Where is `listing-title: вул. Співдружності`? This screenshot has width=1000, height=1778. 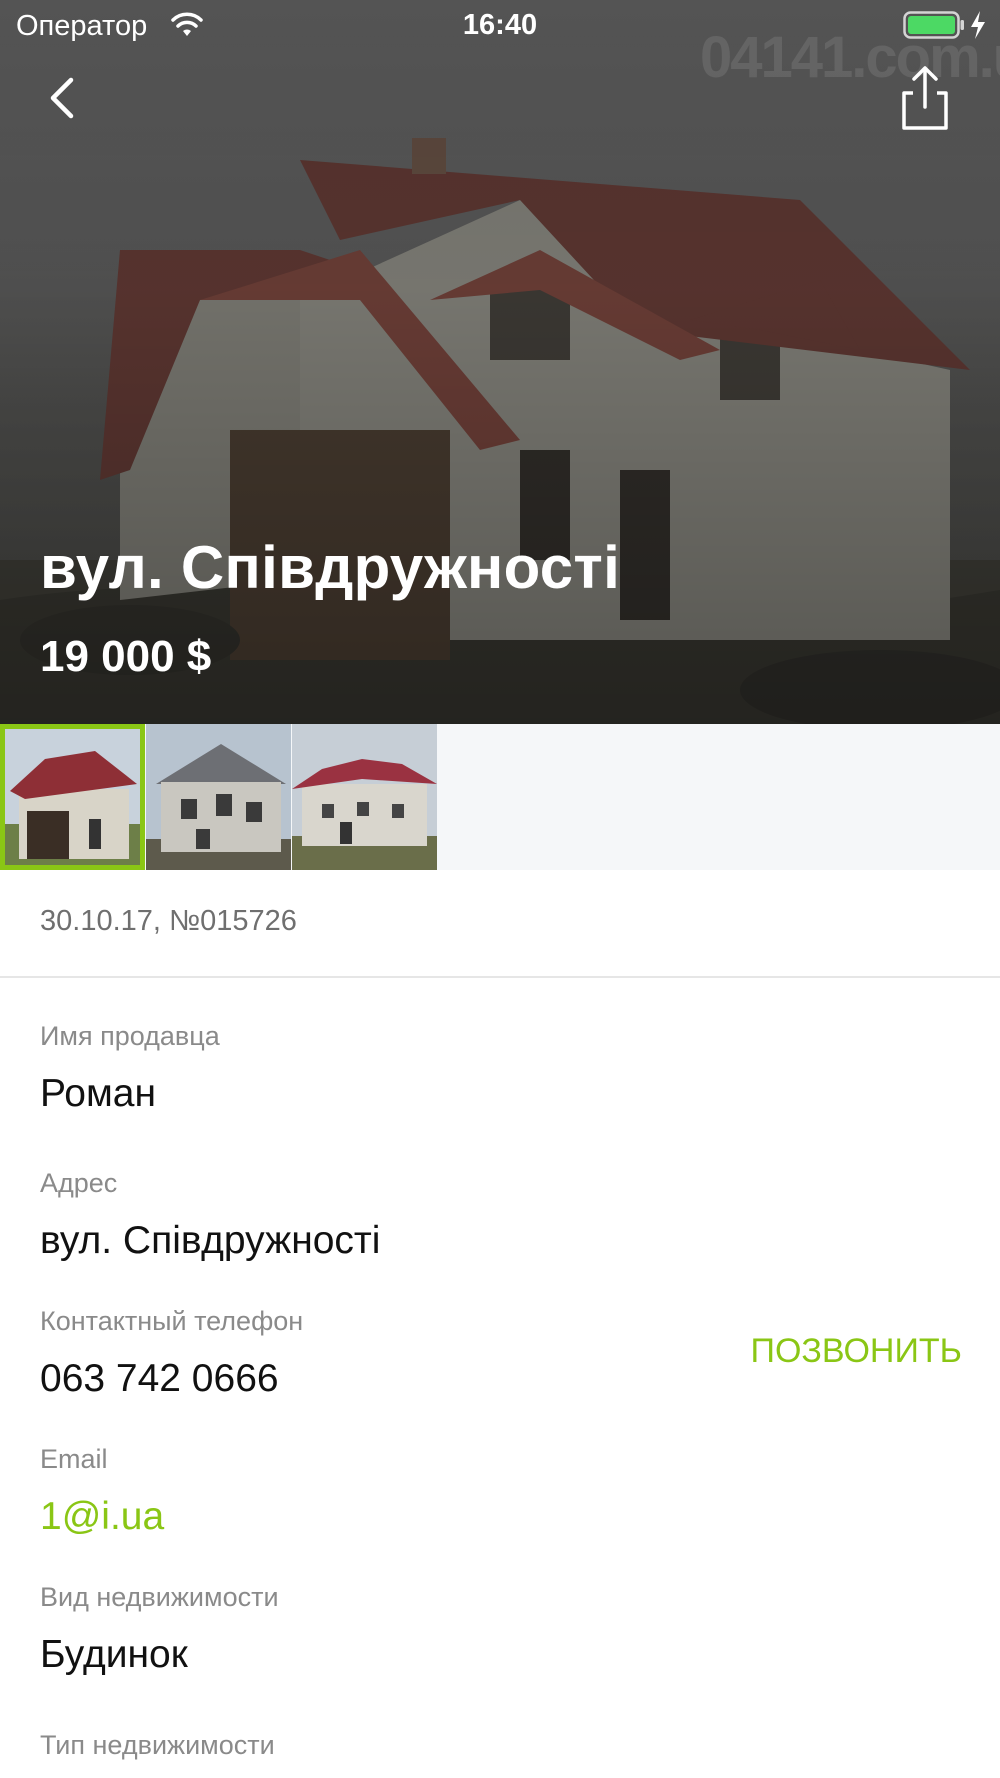
listing-title: вул. Співдружності is located at coordinates (330, 567).